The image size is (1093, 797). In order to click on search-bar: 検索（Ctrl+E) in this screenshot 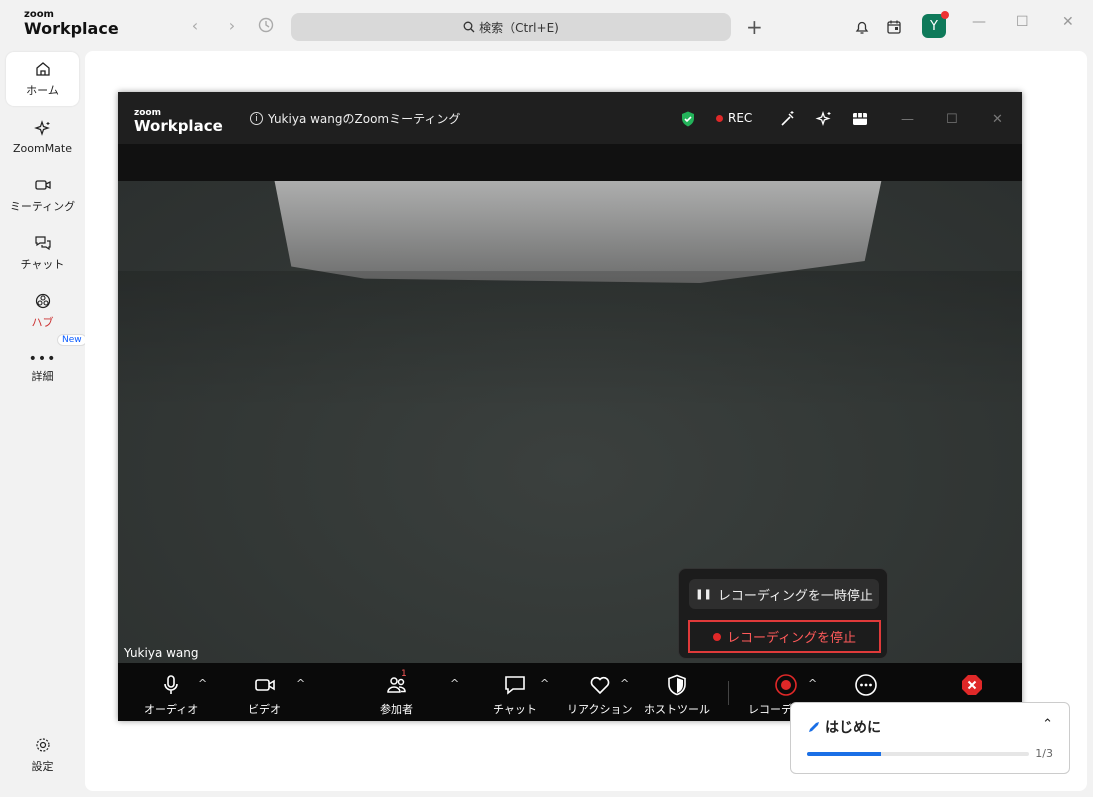, I will do `click(511, 27)`.